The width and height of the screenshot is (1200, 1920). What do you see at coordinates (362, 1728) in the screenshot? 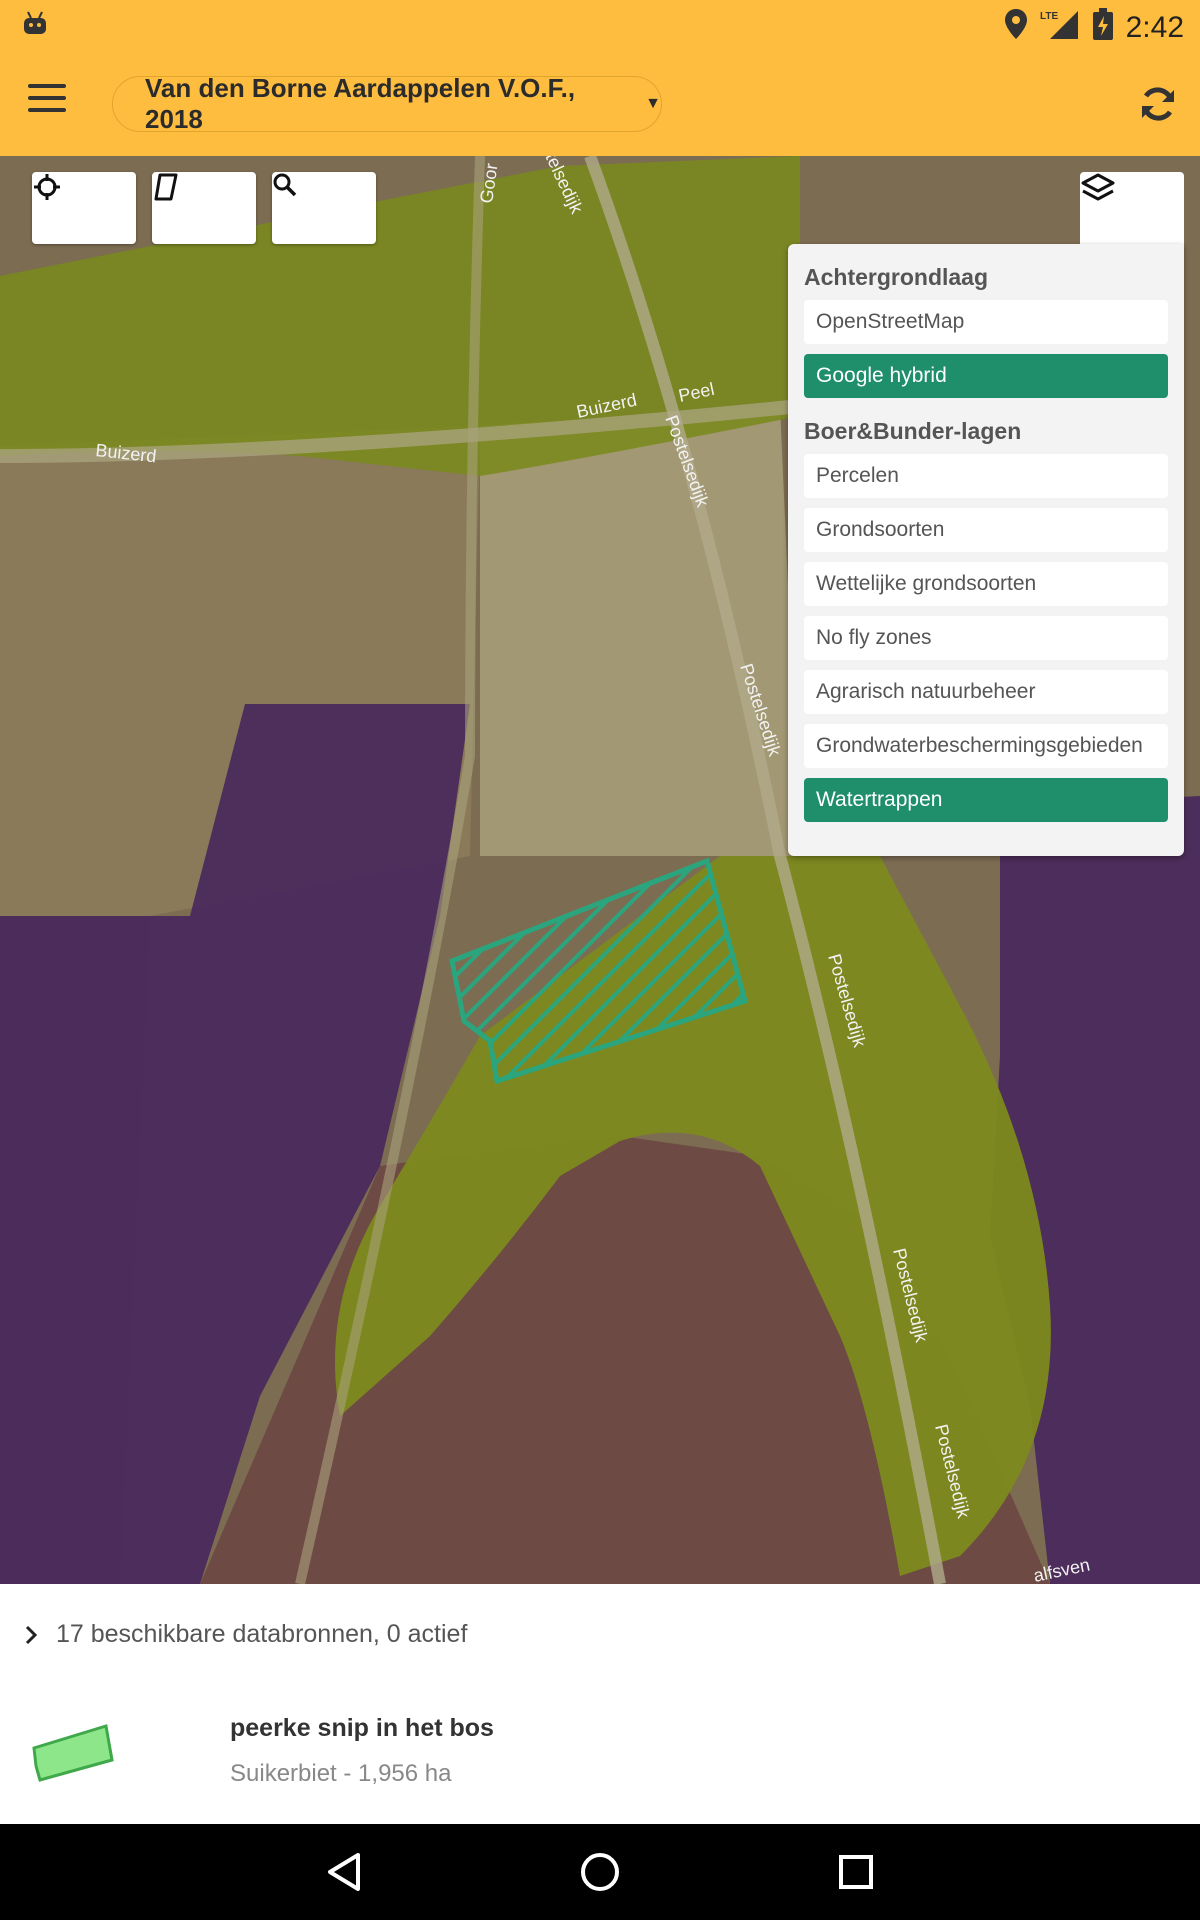
I see `parcel-name: peerke snip in het bos` at bounding box center [362, 1728].